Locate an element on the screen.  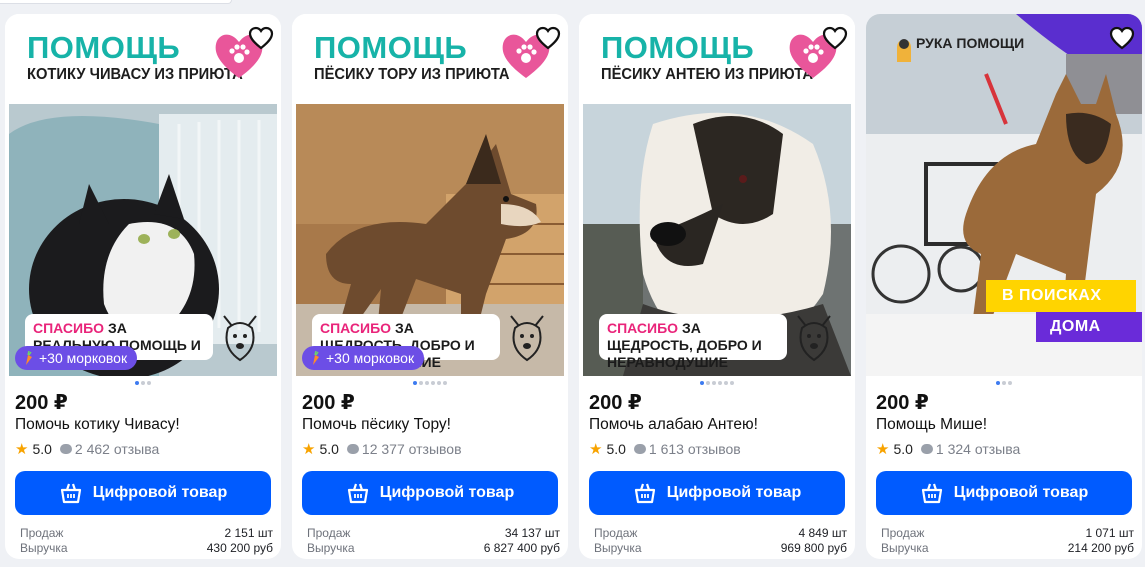
image-banner: ПОМОЩЬ КОТИКУ ЧИВАСУ ИЗ ПРИЮТА is located at coordinates (143, 59).